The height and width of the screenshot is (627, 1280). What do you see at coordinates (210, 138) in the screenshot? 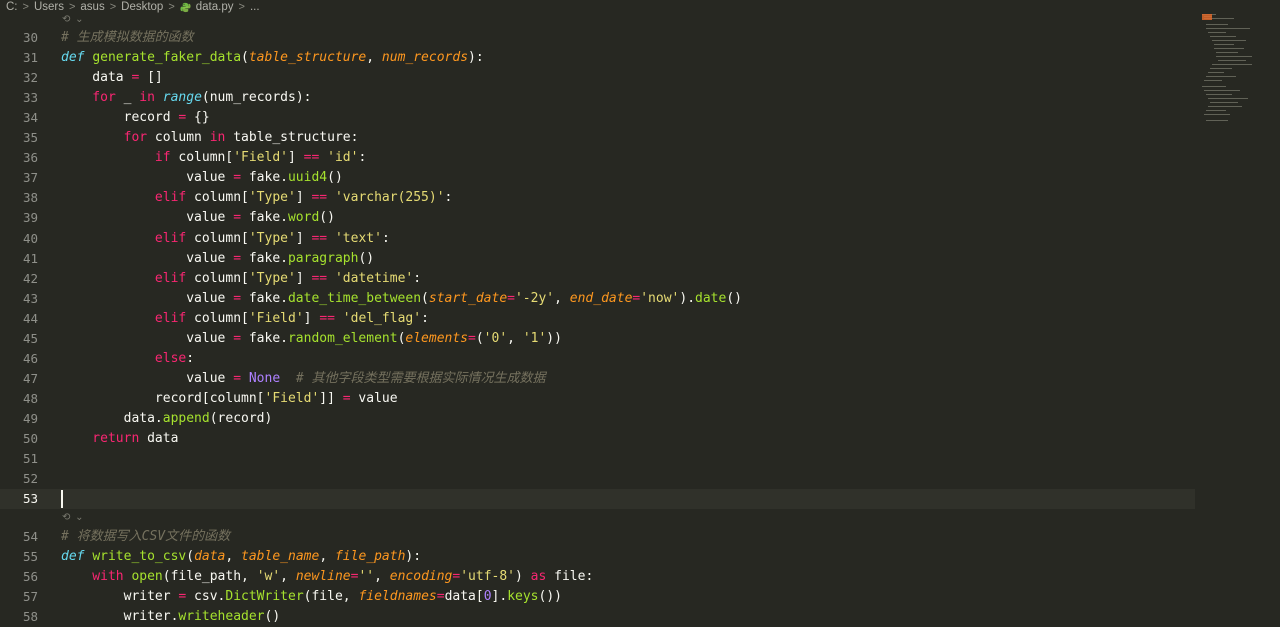
I see `code-text: for column in table_structure:` at bounding box center [210, 138].